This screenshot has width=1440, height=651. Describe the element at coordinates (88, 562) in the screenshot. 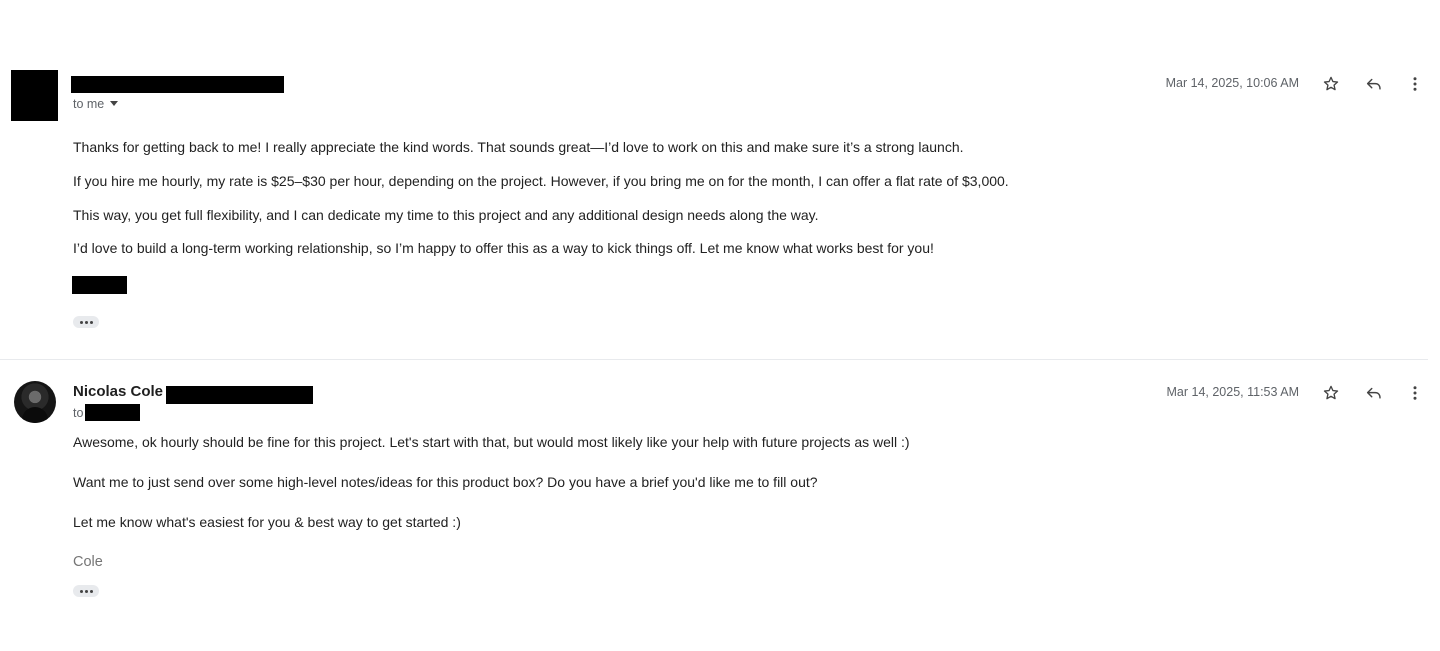

I see `message-signature: Cole` at that location.